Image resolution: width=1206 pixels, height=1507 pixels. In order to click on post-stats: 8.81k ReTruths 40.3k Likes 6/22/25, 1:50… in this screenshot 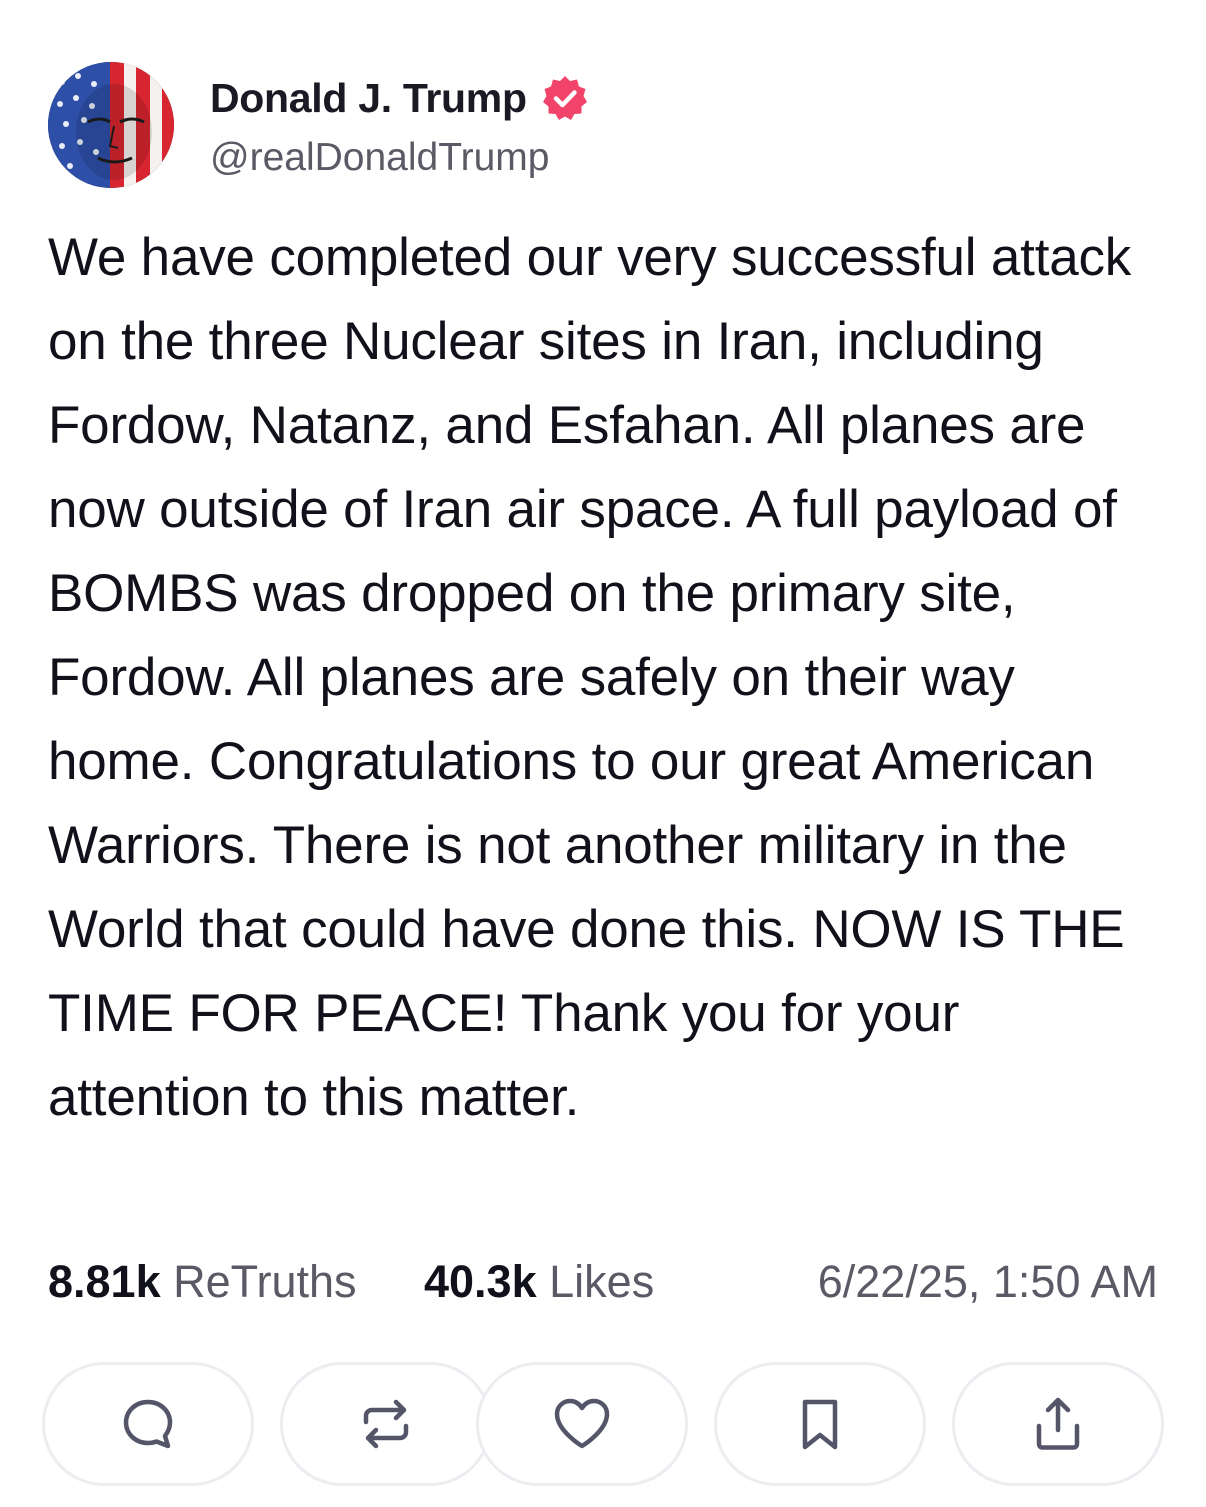, I will do `click(603, 1284)`.